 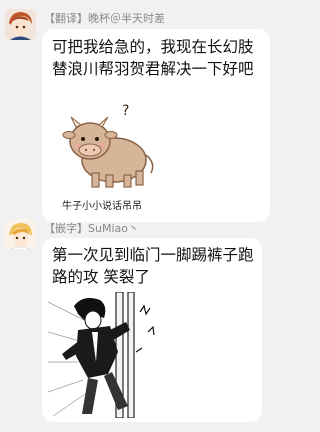 I want to click on manga-sticker, so click(x=107, y=355).